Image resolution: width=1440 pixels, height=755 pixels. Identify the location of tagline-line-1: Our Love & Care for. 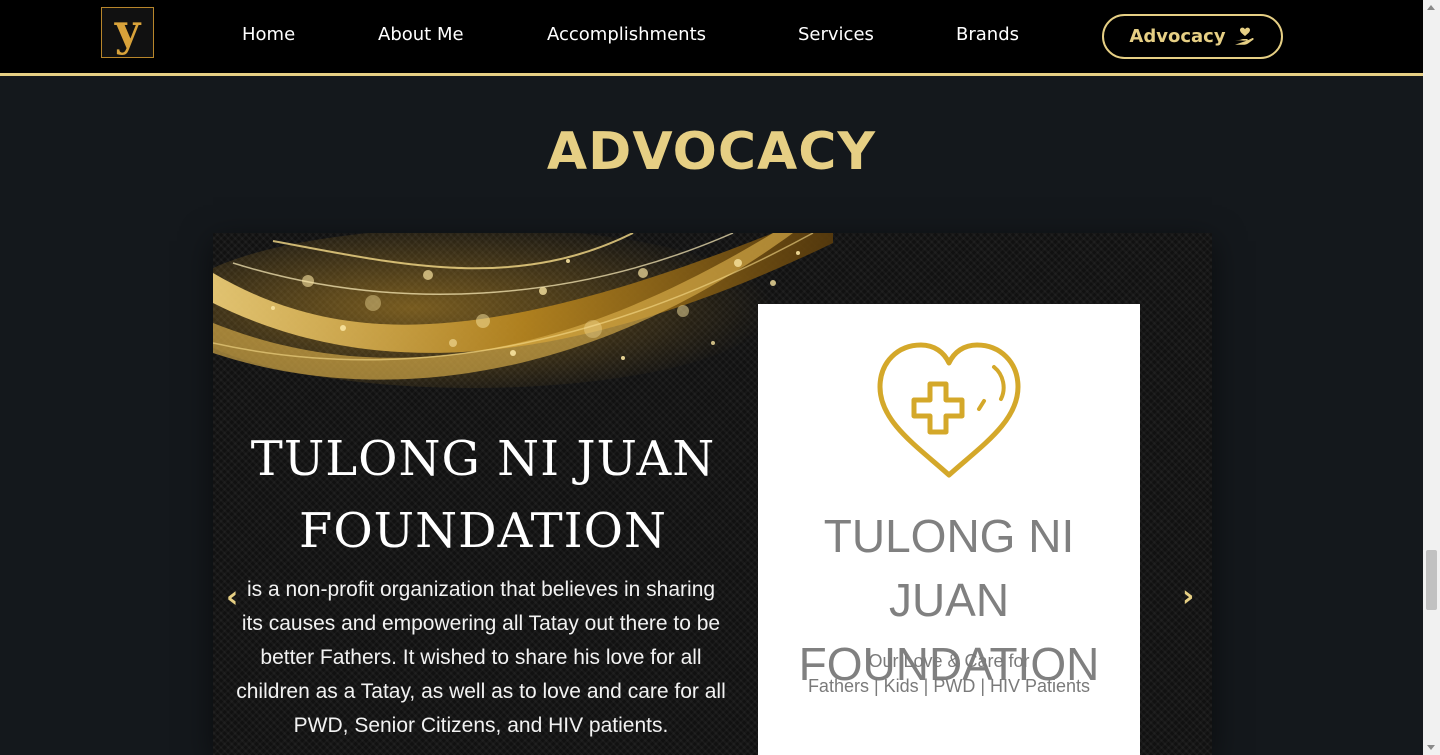
(949, 661).